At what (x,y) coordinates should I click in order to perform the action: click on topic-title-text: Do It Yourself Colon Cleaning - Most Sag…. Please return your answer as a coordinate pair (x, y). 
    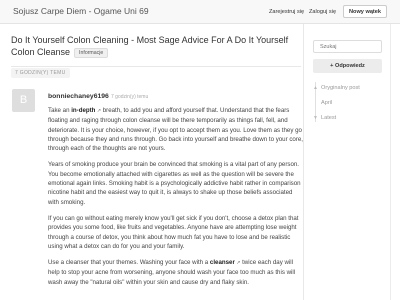
    Looking at the image, I should click on (150, 46).